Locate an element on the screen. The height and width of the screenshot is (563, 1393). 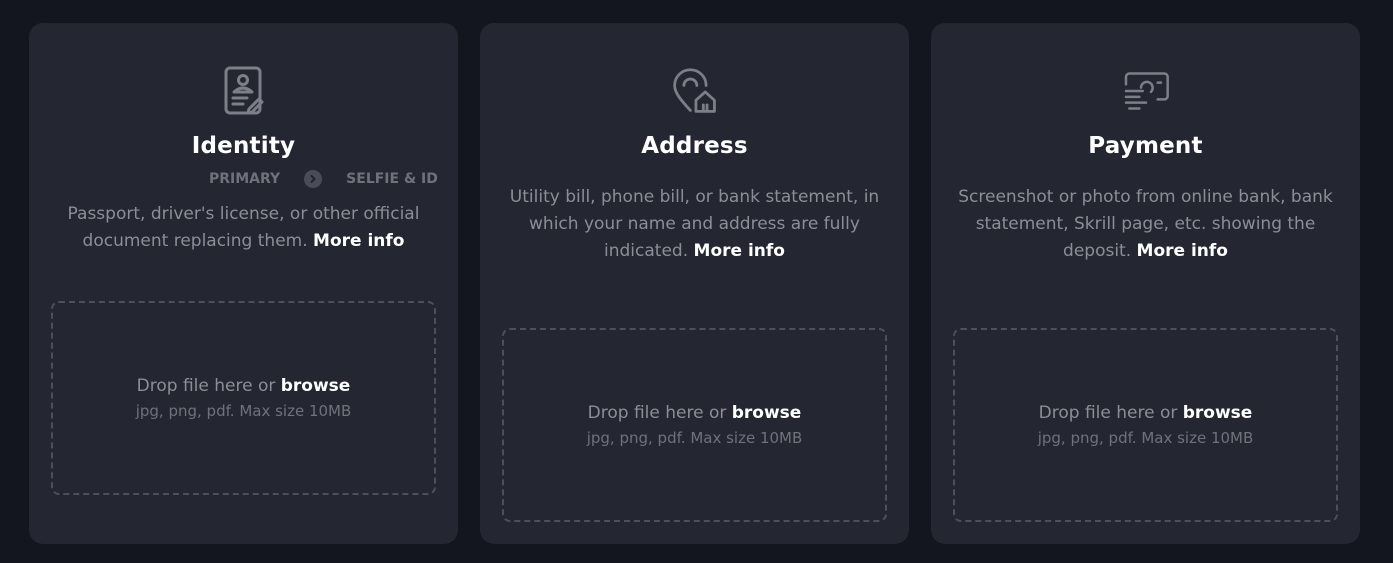
step-selfie-id: SELFIE & ID is located at coordinates (392, 179).